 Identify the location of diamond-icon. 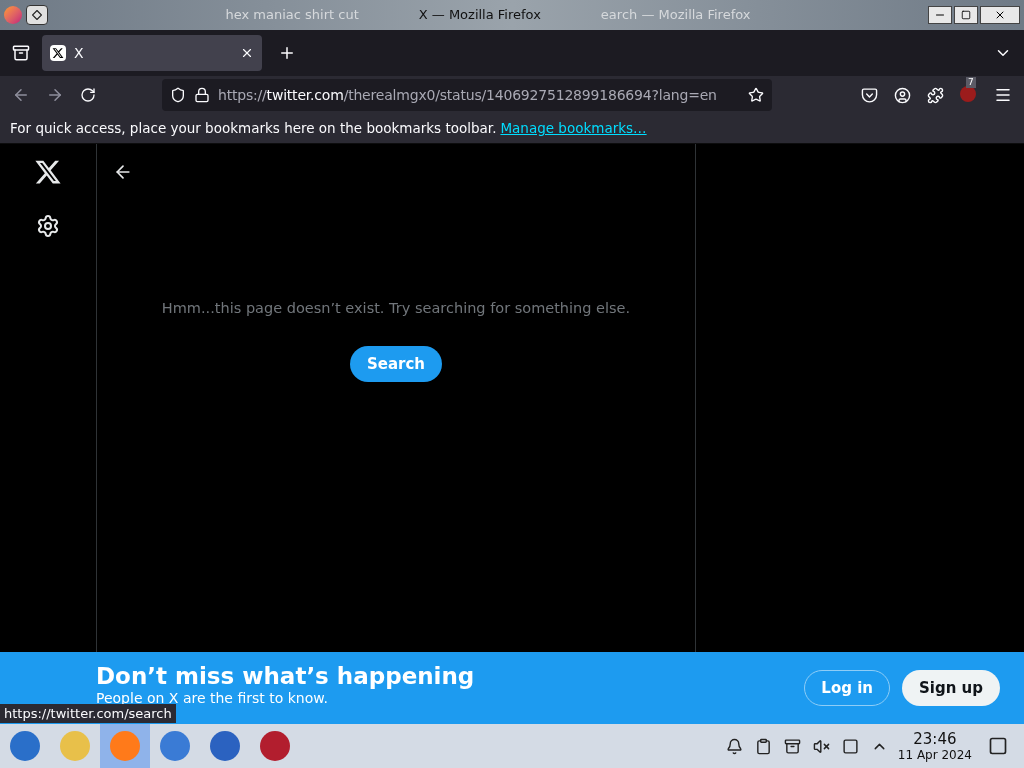
(37, 15).